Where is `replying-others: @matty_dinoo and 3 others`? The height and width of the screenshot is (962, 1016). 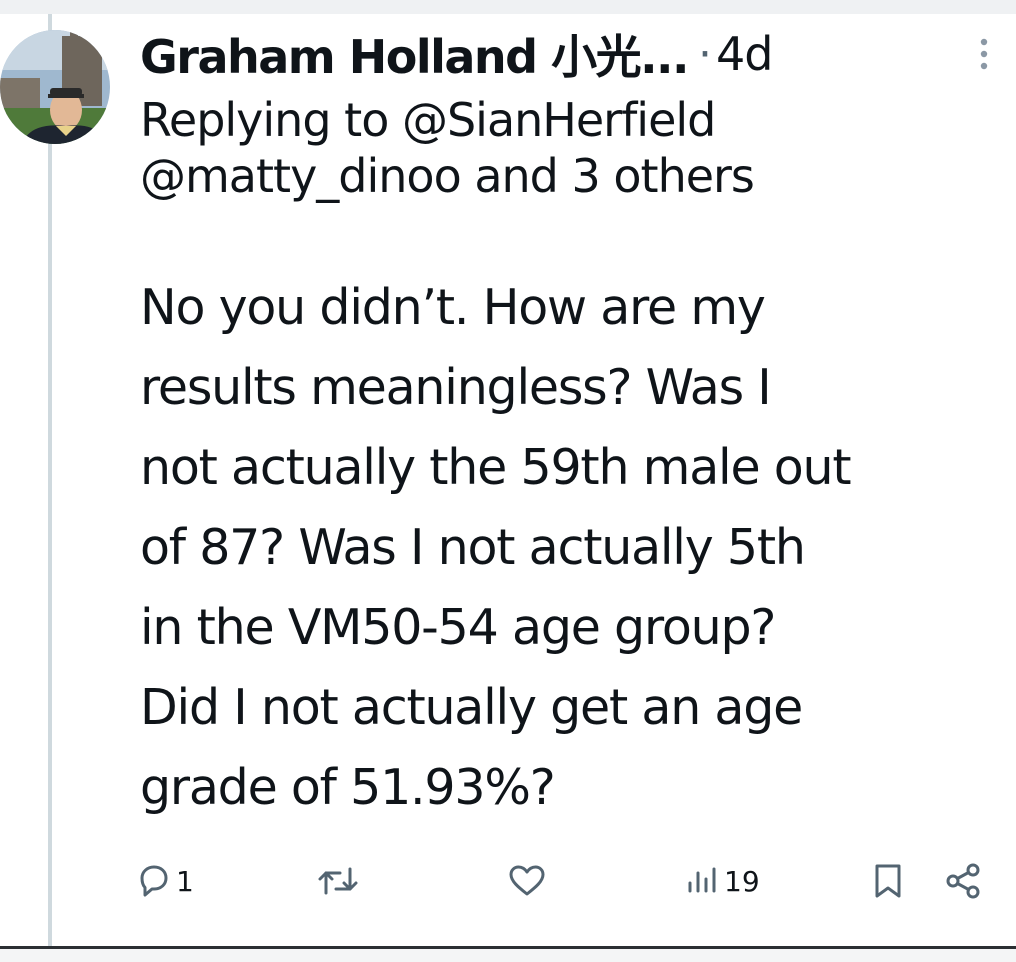 replying-others: @matty_dinoo and 3 others is located at coordinates (570, 176).